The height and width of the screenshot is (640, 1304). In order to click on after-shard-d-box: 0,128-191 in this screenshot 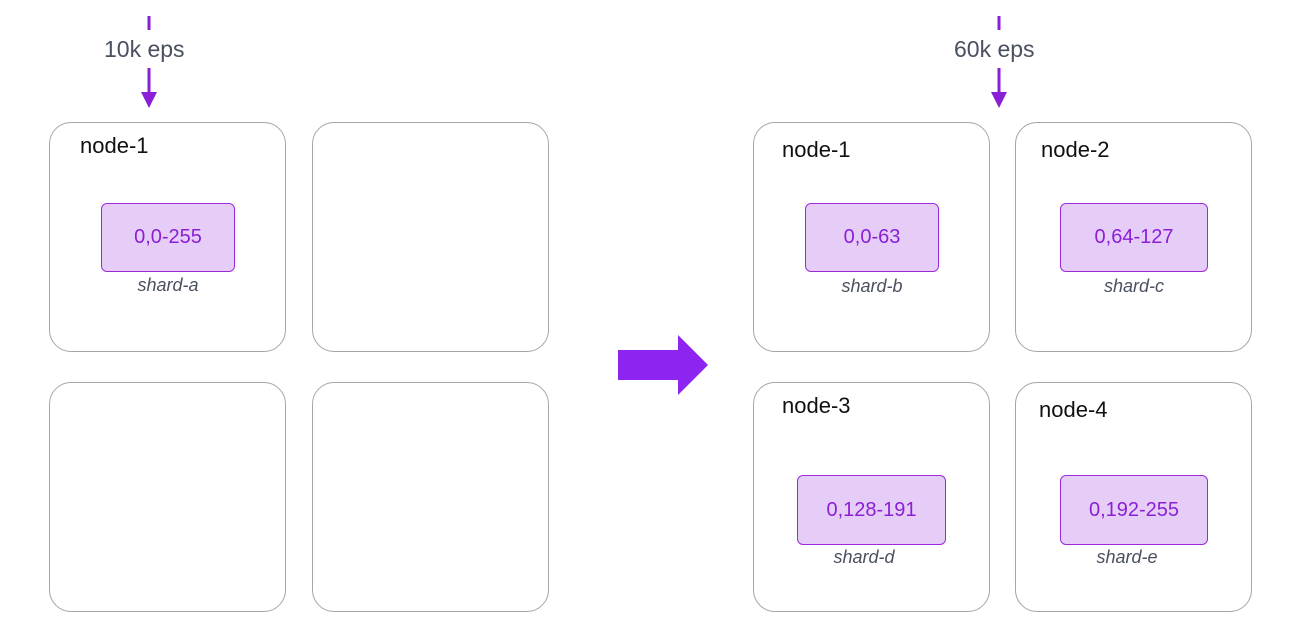, I will do `click(871, 510)`.